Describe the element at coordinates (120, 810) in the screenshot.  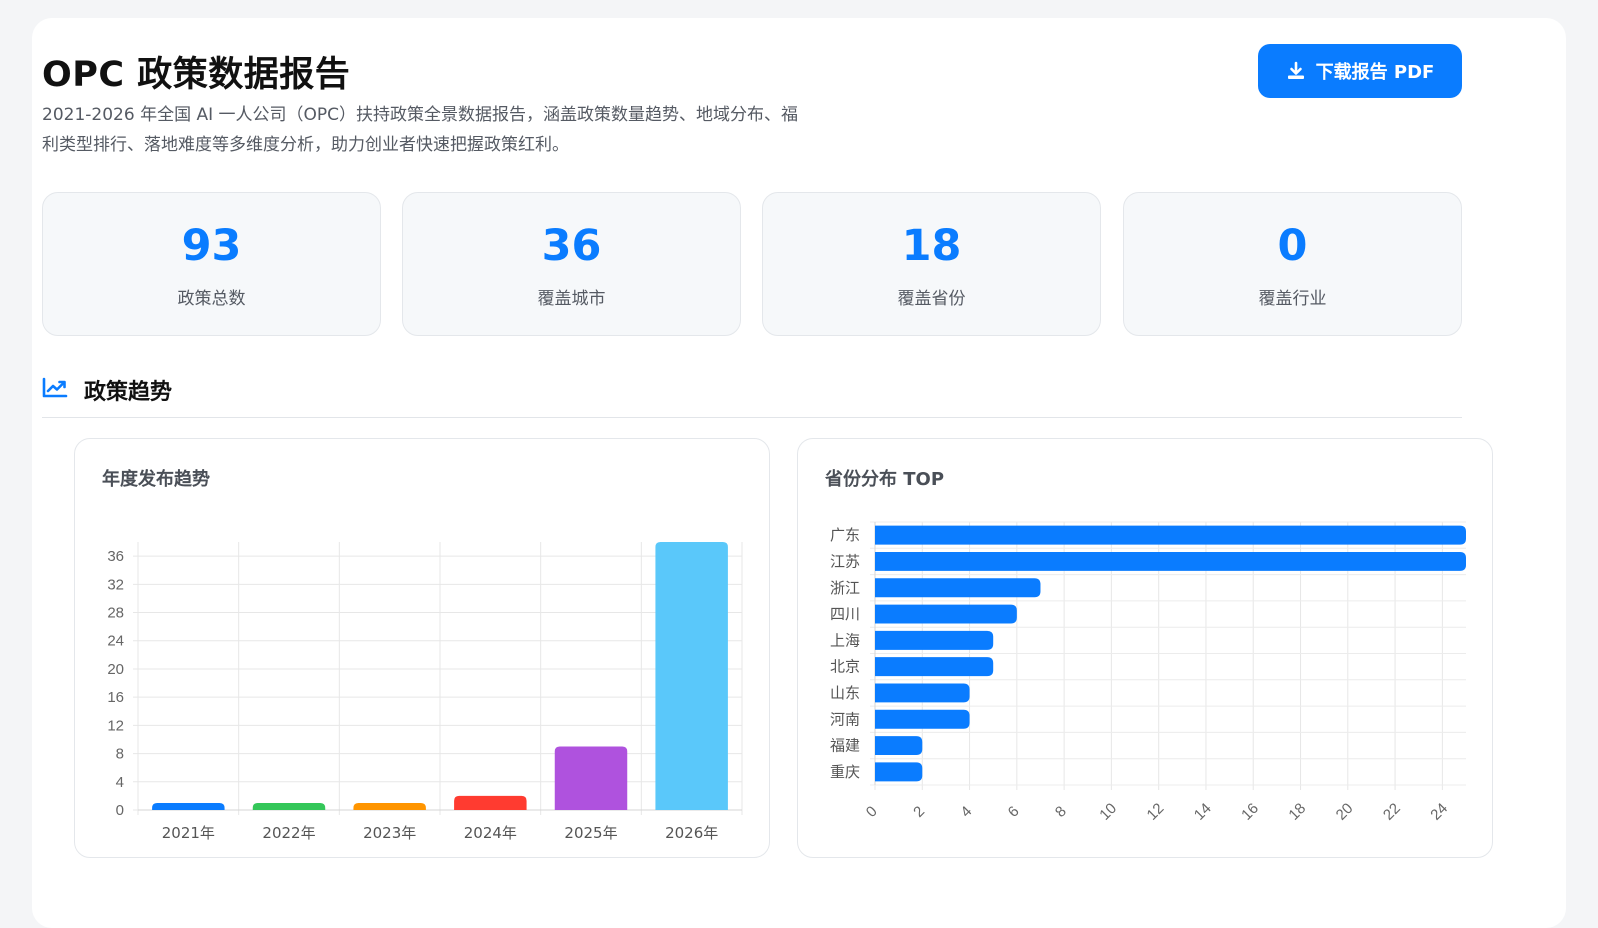
I see `y-tick-label: 0` at that location.